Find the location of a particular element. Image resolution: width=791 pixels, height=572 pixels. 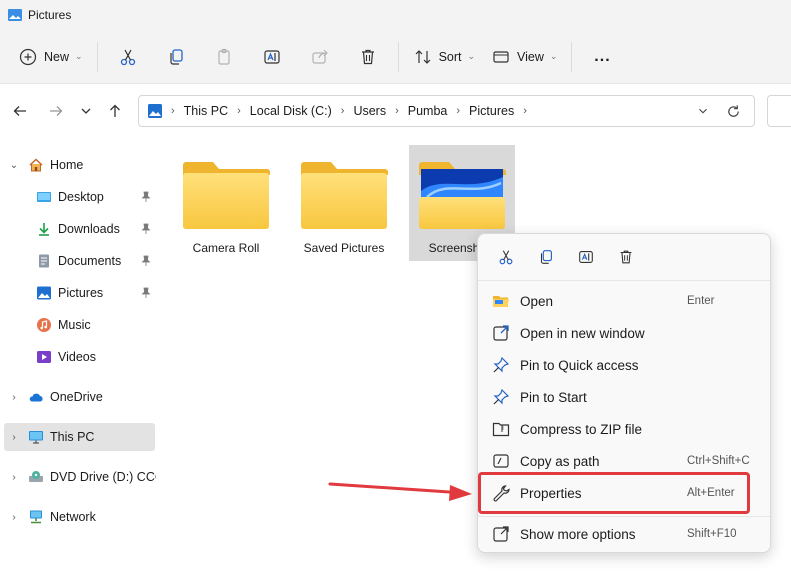

window-title: Pictures is located at coordinates (50, 15).